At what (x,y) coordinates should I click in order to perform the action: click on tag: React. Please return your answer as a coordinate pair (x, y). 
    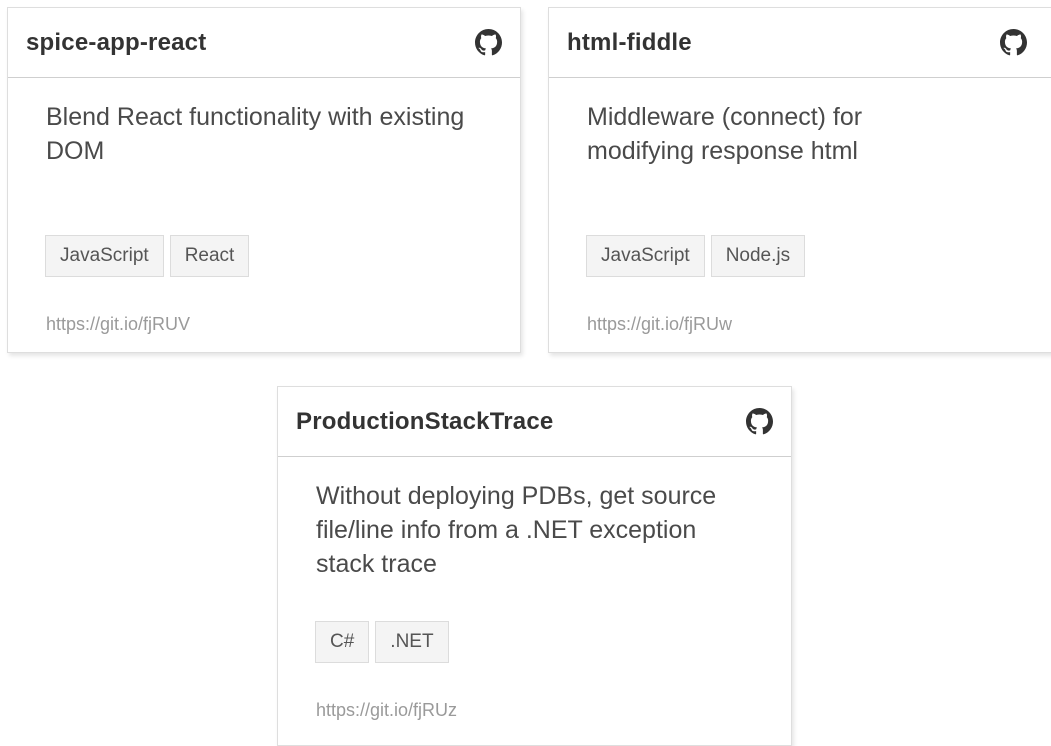
    Looking at the image, I should click on (209, 256).